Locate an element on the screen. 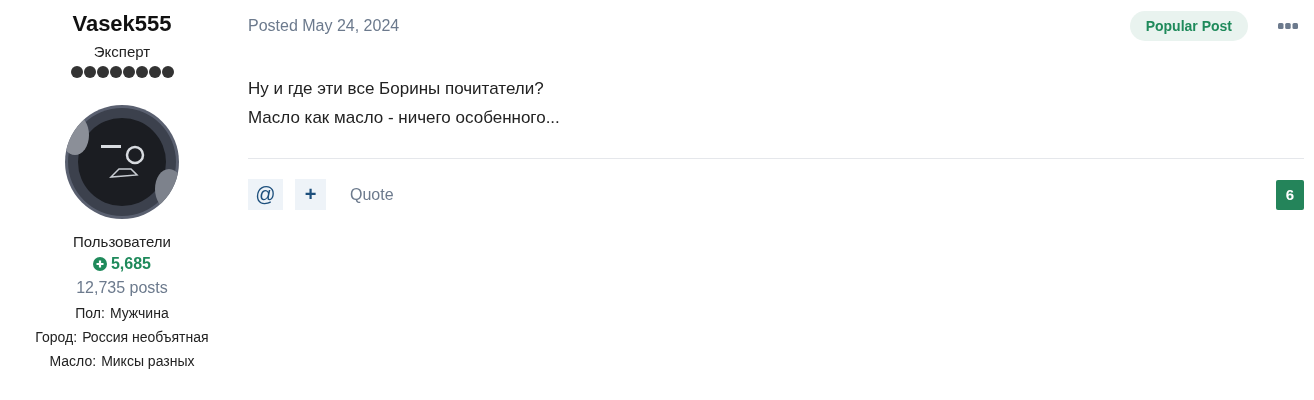 The width and height of the screenshot is (1314, 400). post-text: Ну и где эти все Борины почитатели? is located at coordinates (396, 89).